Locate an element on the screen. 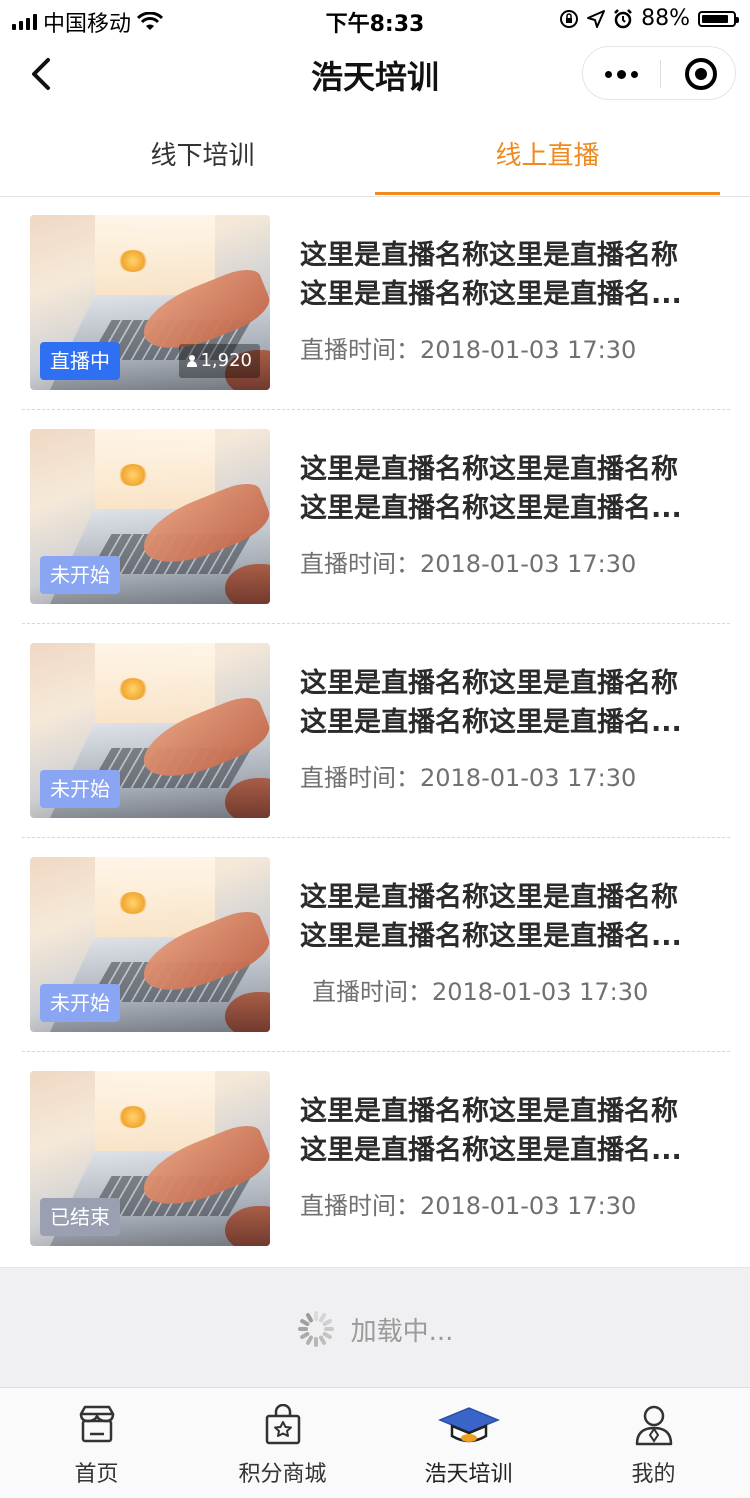 Image resolution: width=750 pixels, height=1498 pixels. status-right: 88% is located at coordinates (649, 18).